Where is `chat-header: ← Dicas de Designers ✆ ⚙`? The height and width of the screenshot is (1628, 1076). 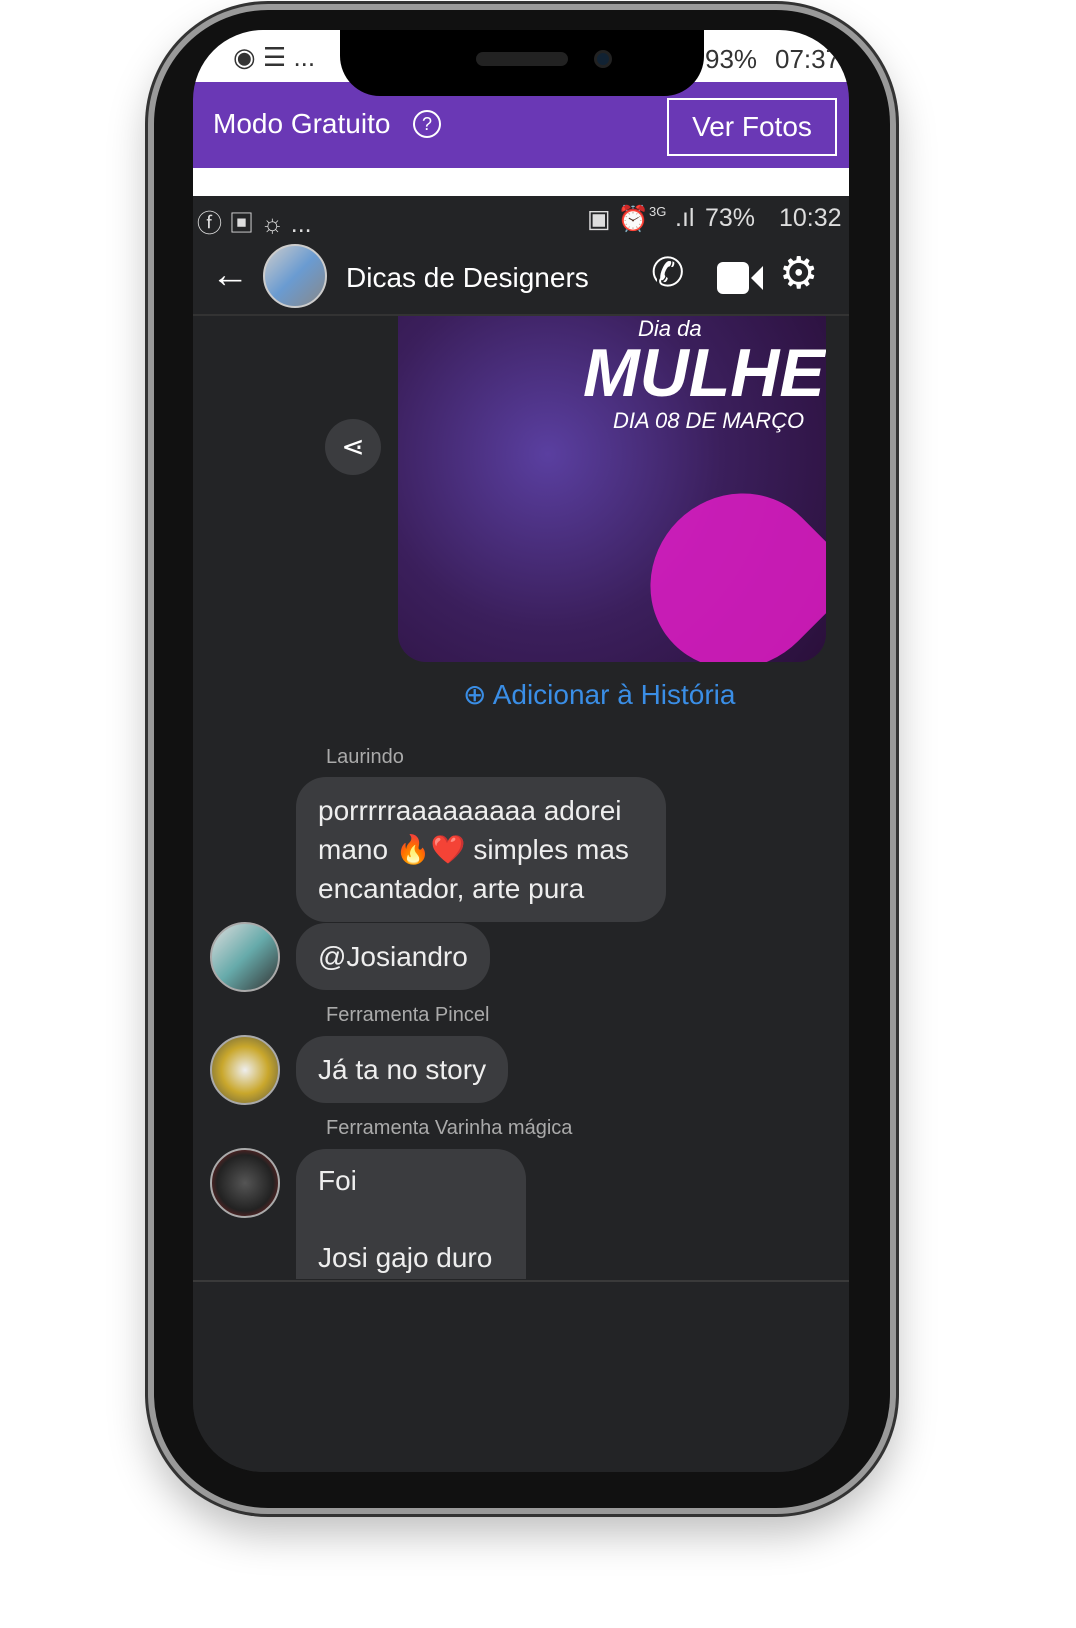
chat-header: ← Dicas de Designers ✆ ⚙ is located at coordinates (521, 278).